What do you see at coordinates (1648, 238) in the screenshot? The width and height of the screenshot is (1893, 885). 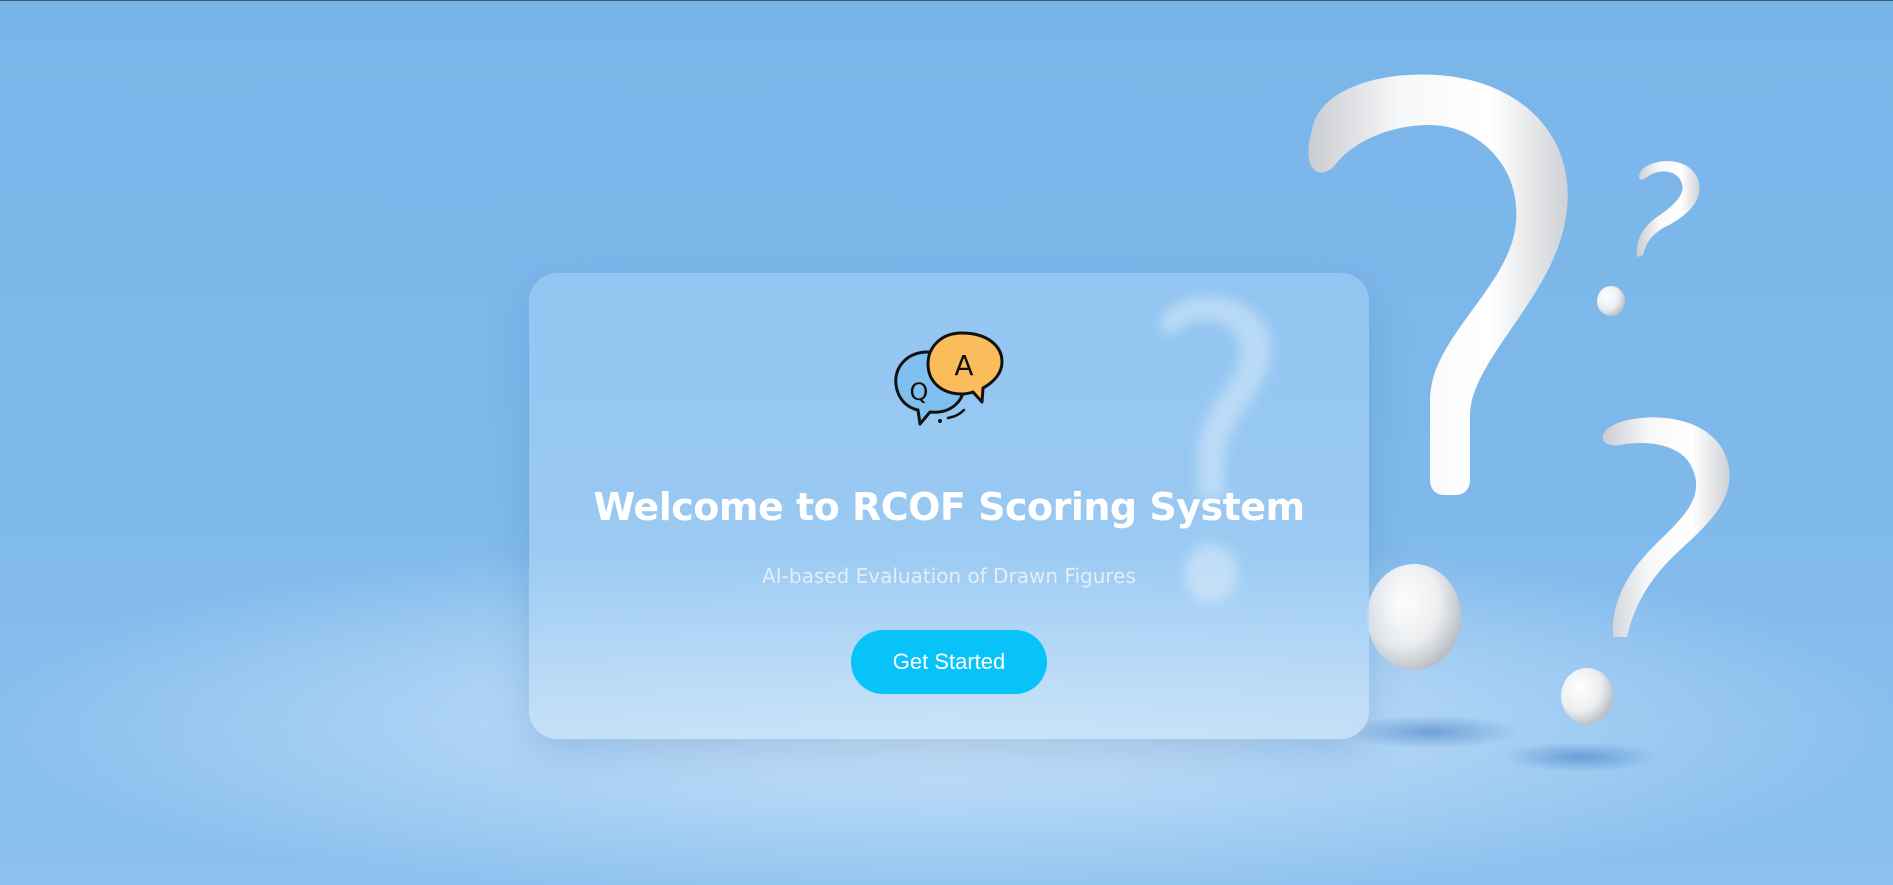 I see `question-mark-decoration-small` at bounding box center [1648, 238].